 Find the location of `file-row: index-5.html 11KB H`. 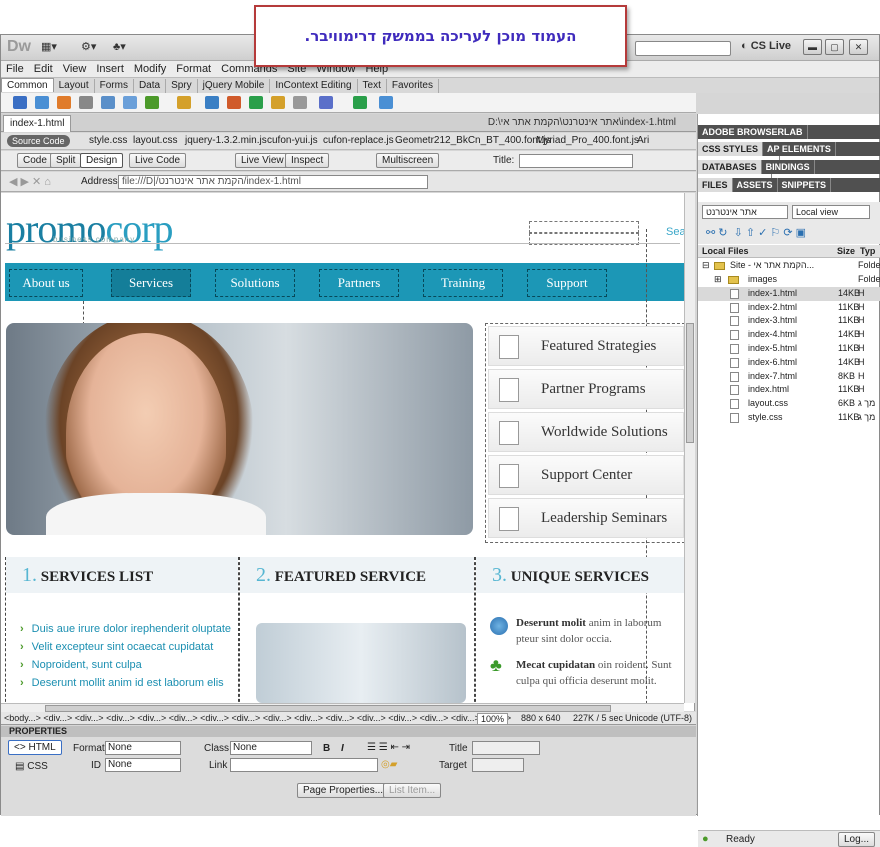

file-row: index-5.html 11KB H is located at coordinates (789, 349).